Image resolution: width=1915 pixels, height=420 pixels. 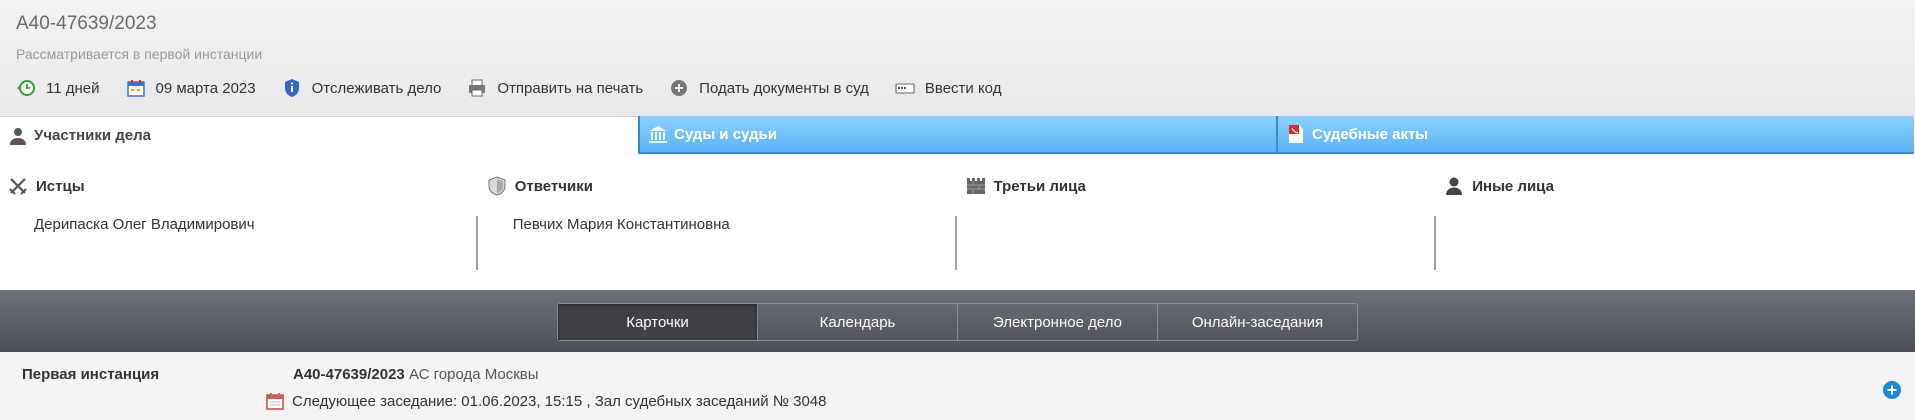 I want to click on instance-case: А40-47639/2023 АС города Москвы, so click(x=416, y=374).